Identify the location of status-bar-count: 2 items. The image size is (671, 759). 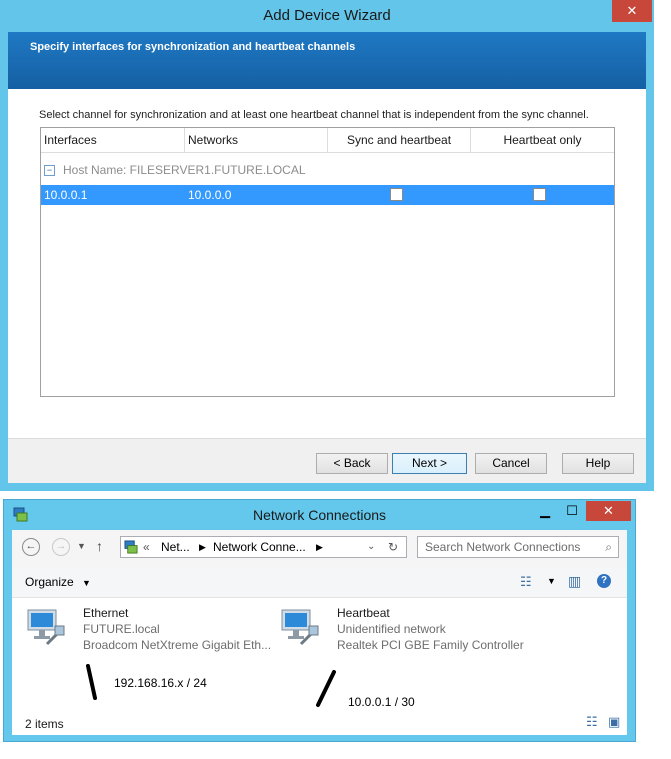
(44, 724).